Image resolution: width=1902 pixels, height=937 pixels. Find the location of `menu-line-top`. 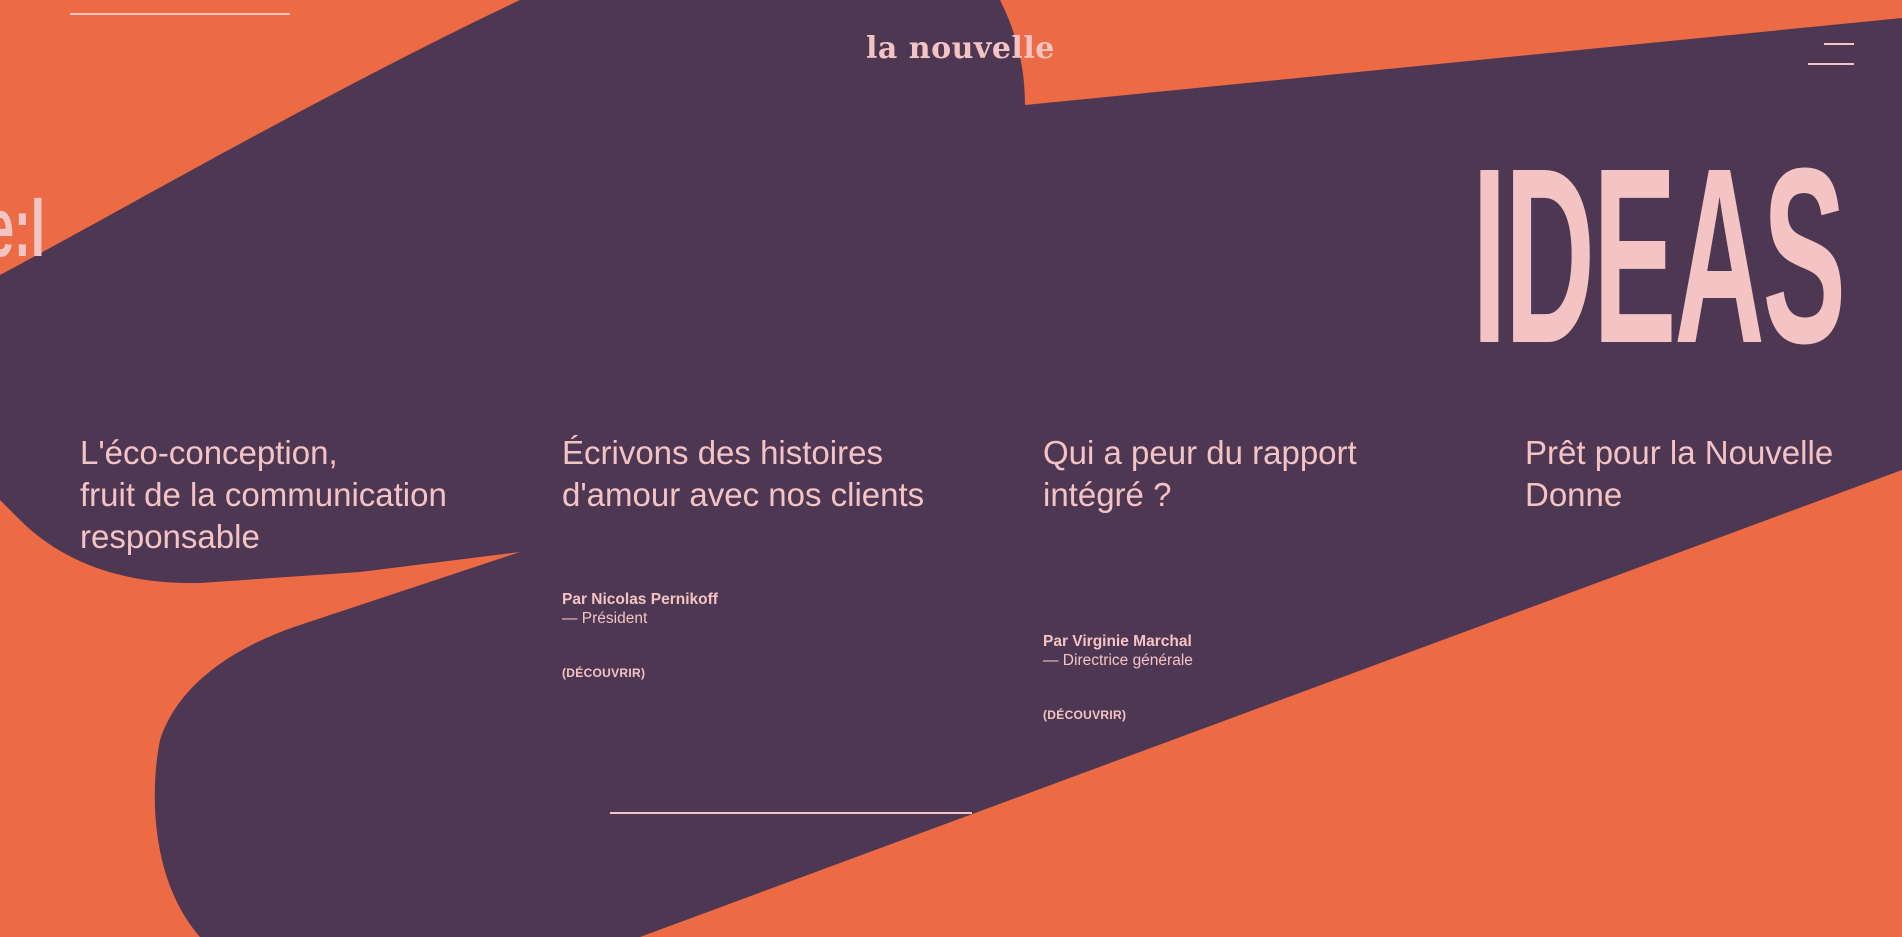

menu-line-top is located at coordinates (1839, 44).